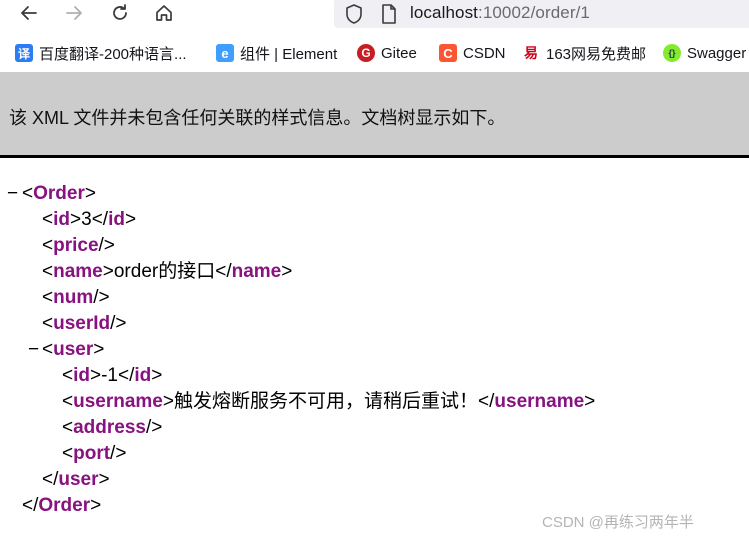 The height and width of the screenshot is (540, 749). What do you see at coordinates (399, 53) in the screenshot?
I see `bookmark-label: Gitee` at bounding box center [399, 53].